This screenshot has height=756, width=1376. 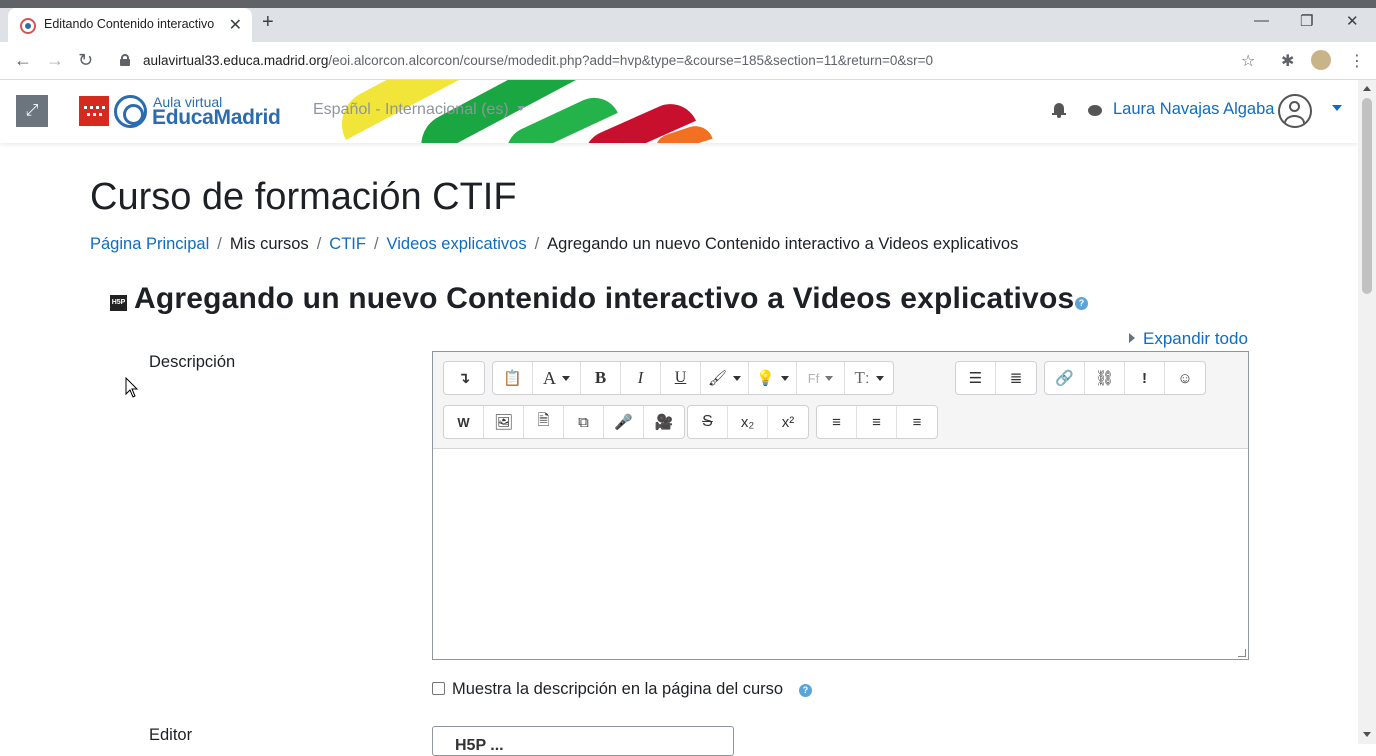 I want to click on close-tab-icon: ✕, so click(x=235, y=25).